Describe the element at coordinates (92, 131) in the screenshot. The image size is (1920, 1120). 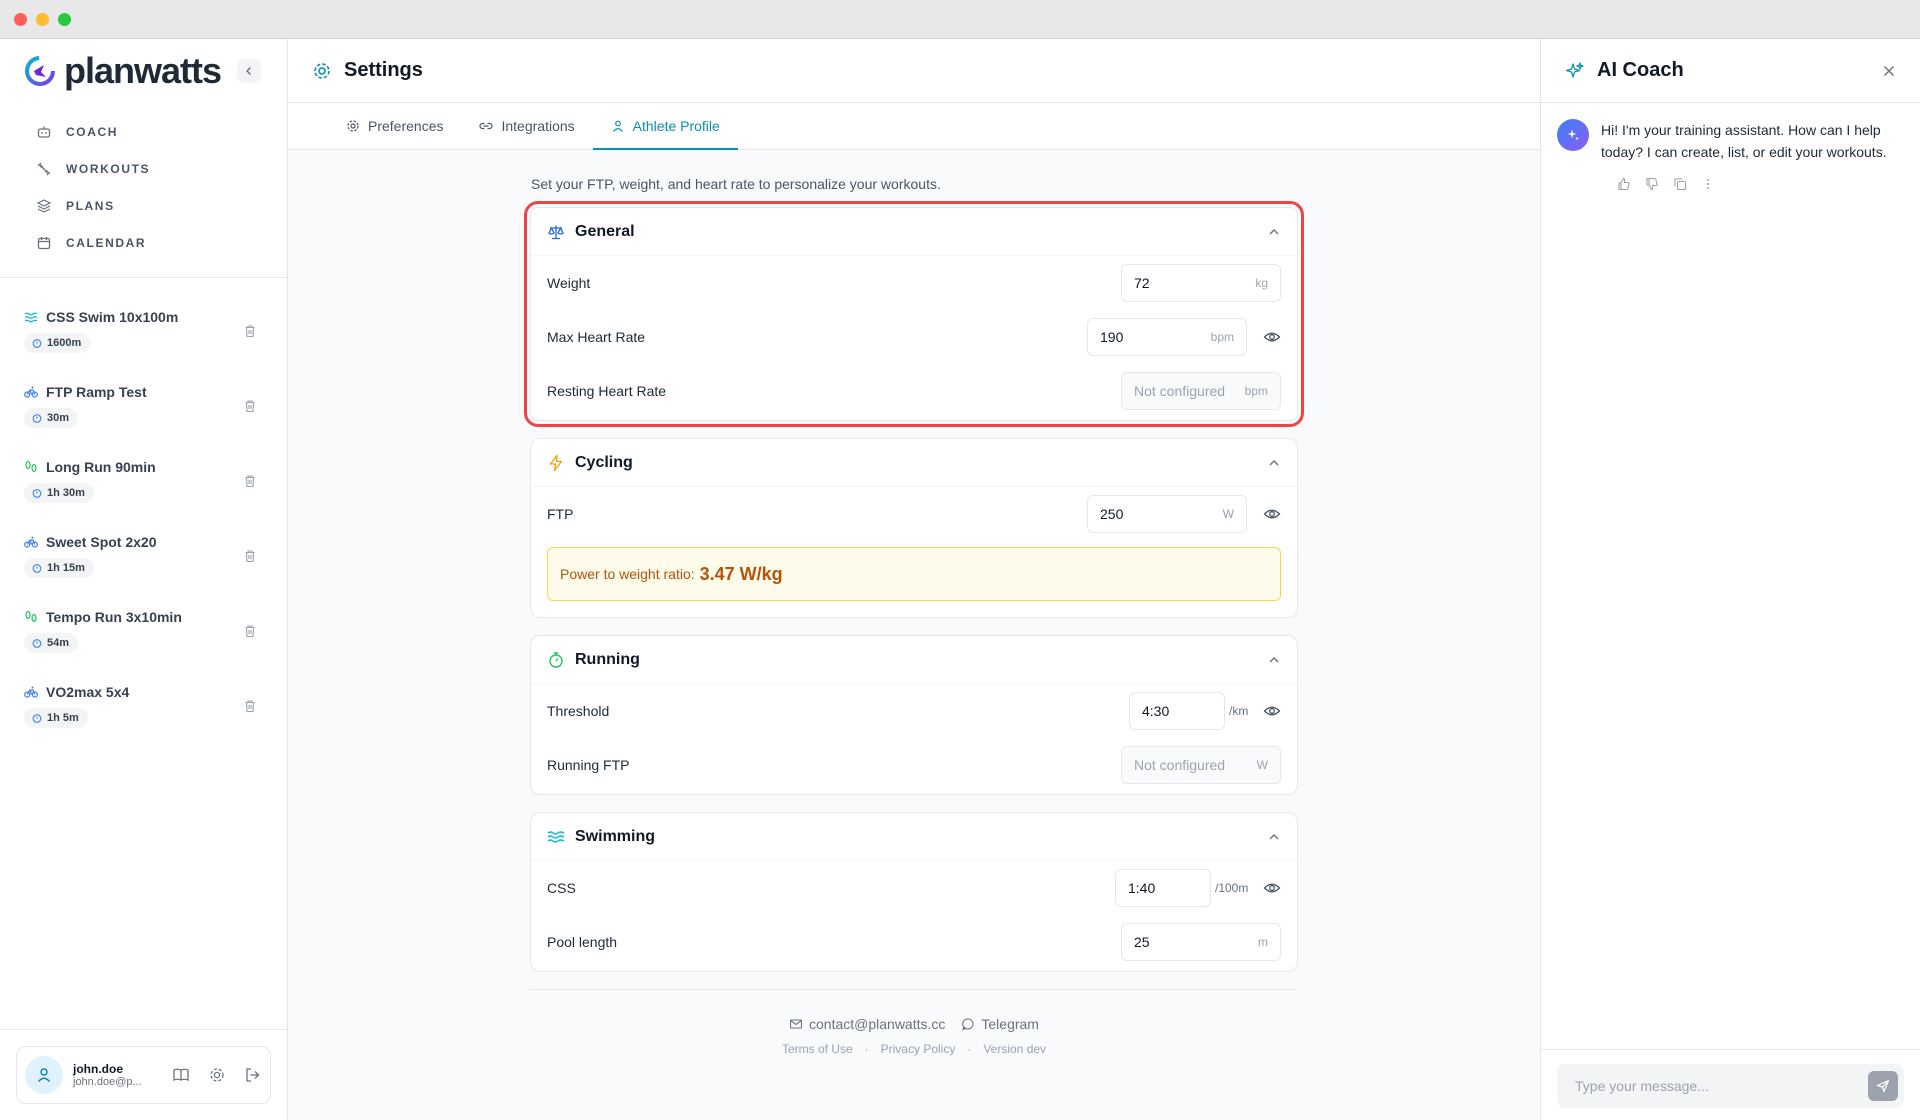
I see `nav-label: COACH` at that location.